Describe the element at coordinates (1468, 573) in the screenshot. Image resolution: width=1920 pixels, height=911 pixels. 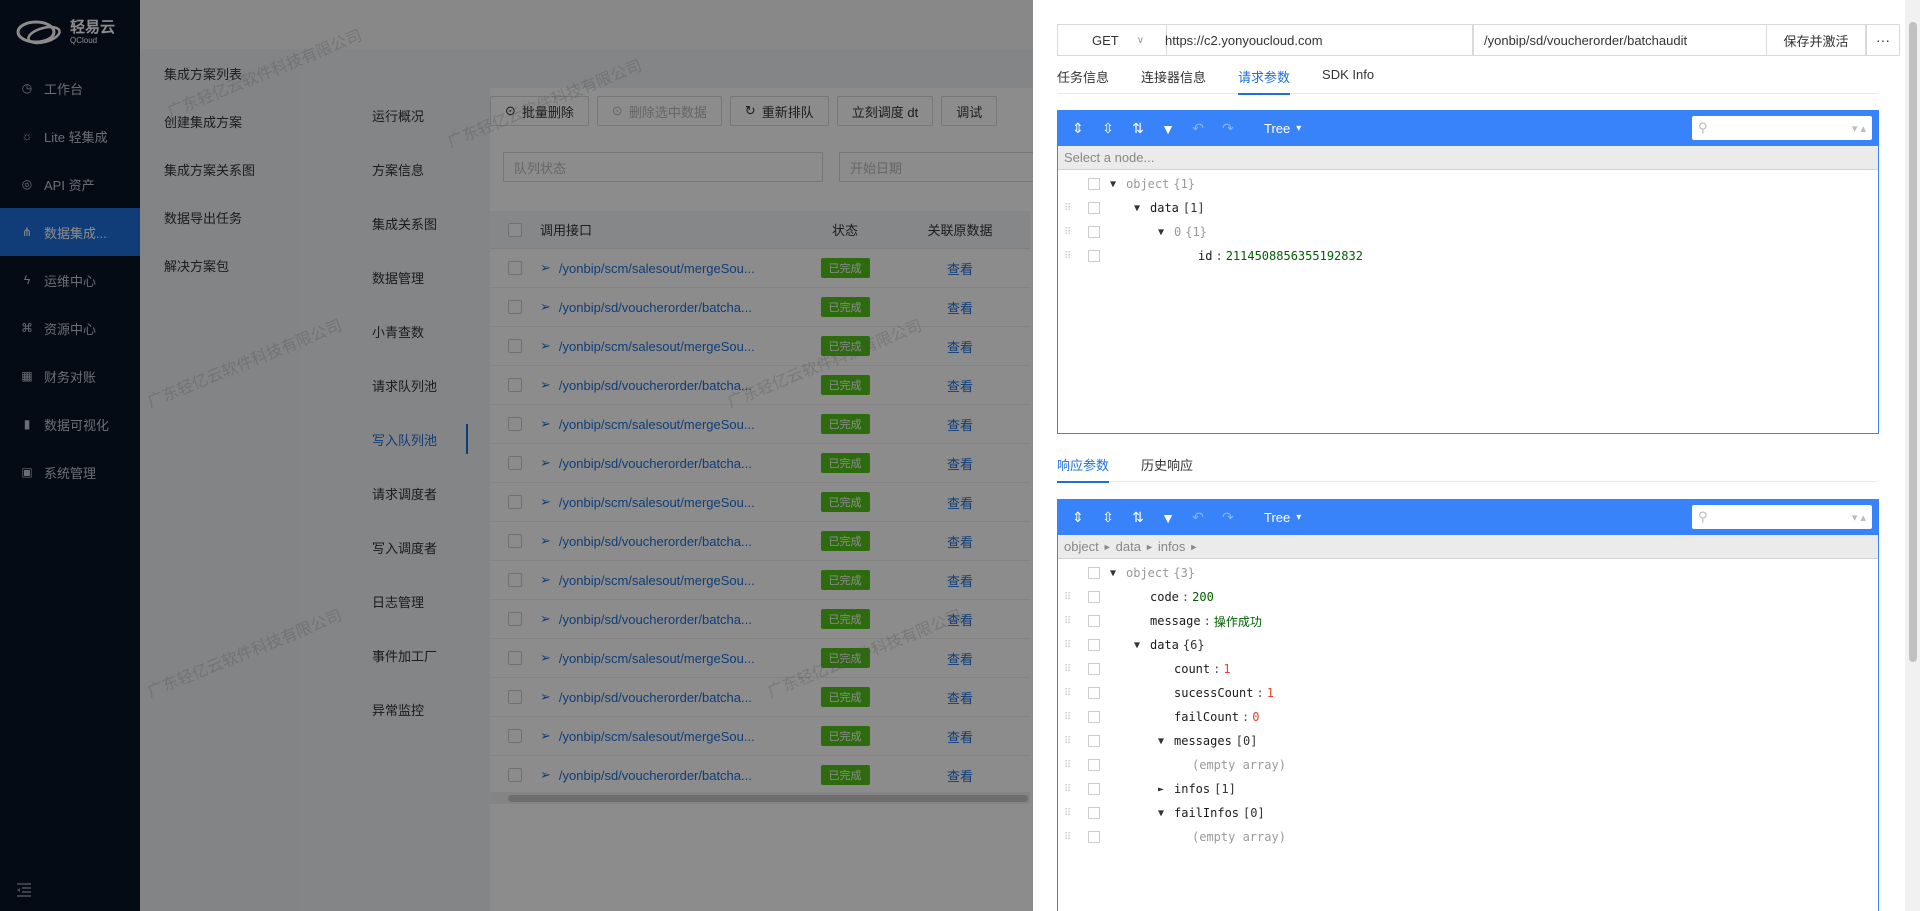
I see `tree-node: ▼ object {3}` at that location.